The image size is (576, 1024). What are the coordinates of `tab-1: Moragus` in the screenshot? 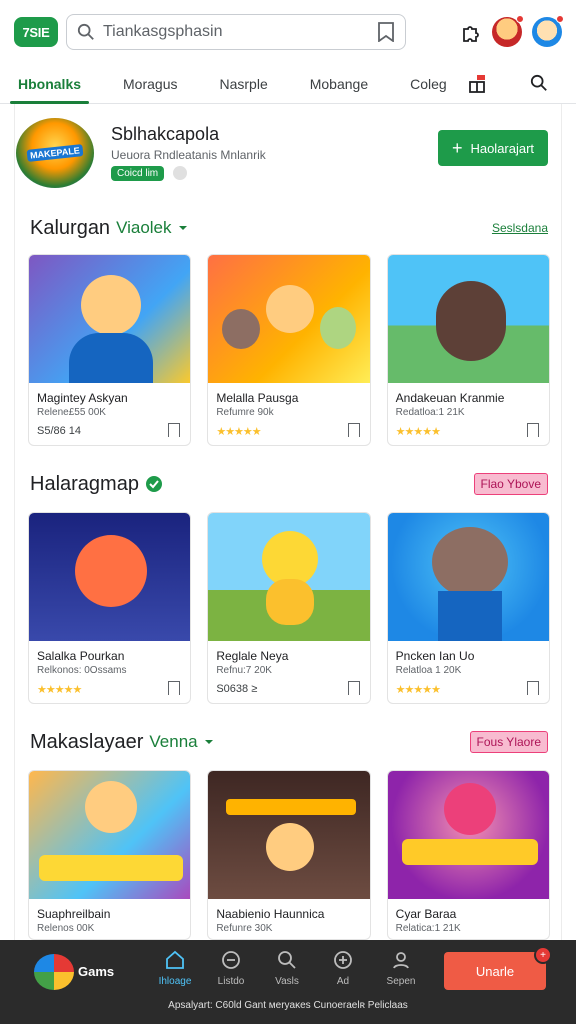 It's located at (150, 84).